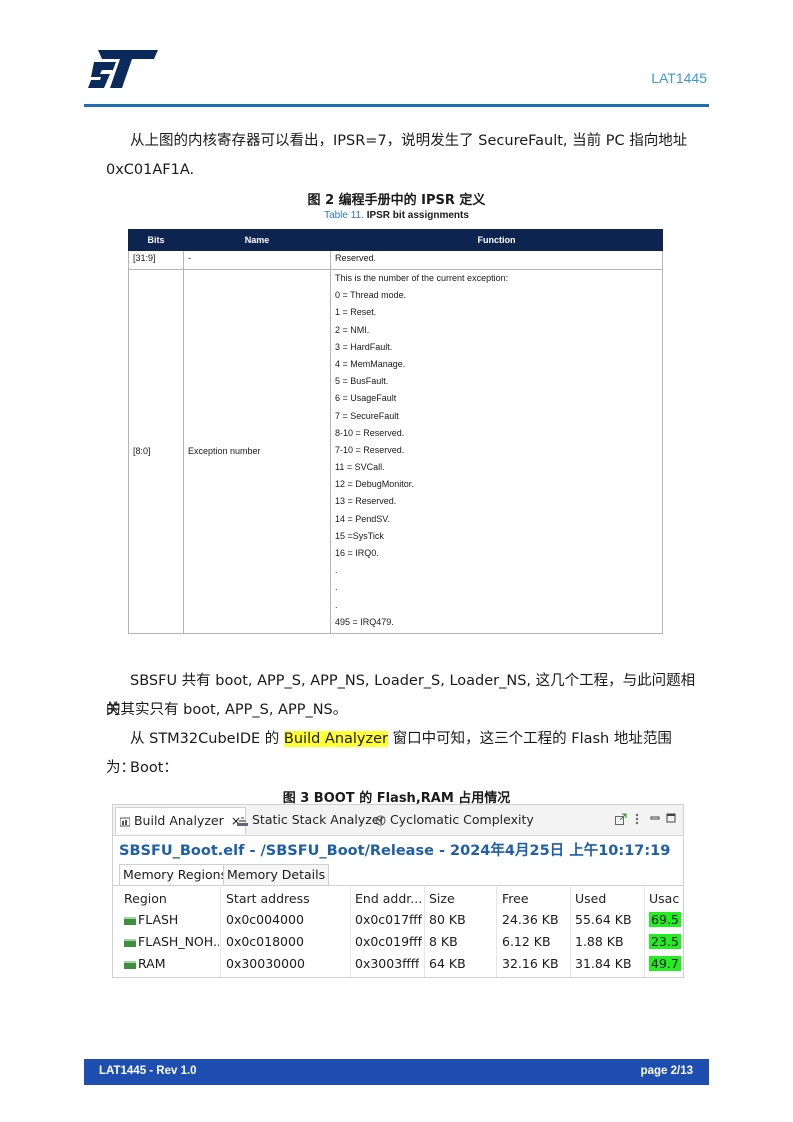  Describe the element at coordinates (374, 484) in the screenshot. I see `function-line: 12 = DebugMonitor.` at that location.